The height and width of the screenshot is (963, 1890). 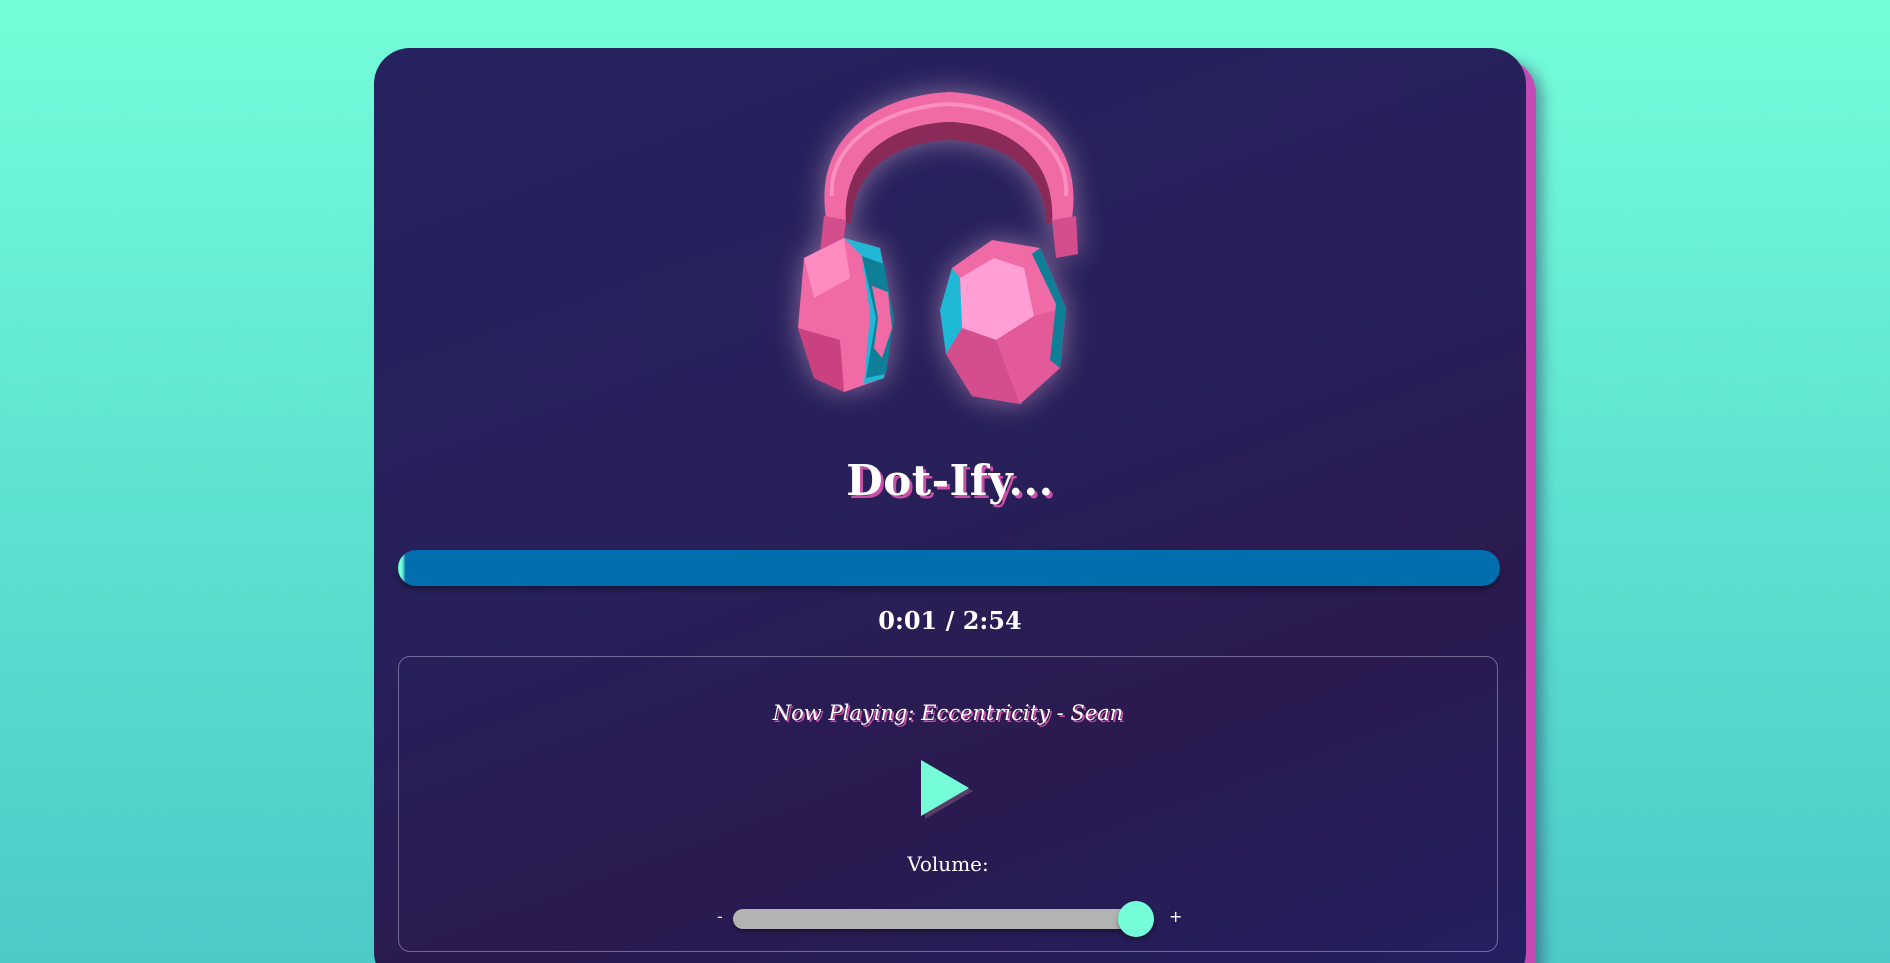 What do you see at coordinates (401, 568) in the screenshot?
I see `progress-bar-fill` at bounding box center [401, 568].